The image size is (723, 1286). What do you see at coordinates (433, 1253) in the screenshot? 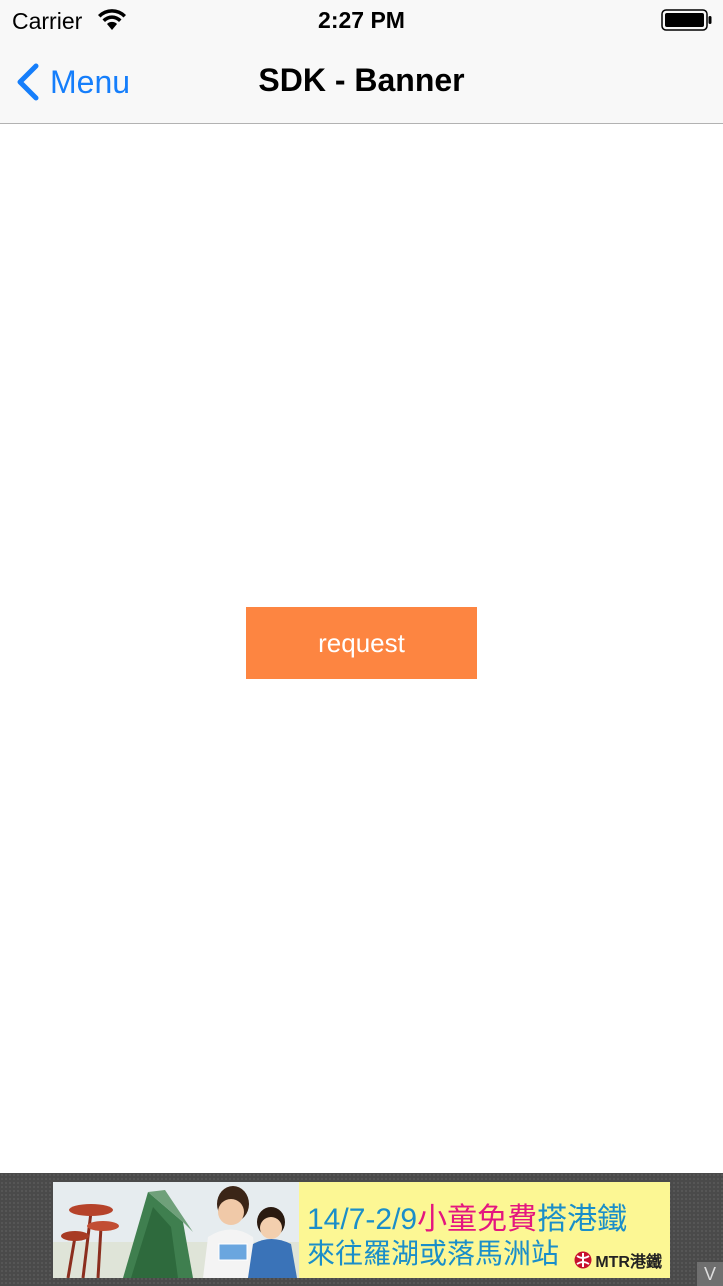
I see `banner-subline: 來往羅湖或落馬洲站` at bounding box center [433, 1253].